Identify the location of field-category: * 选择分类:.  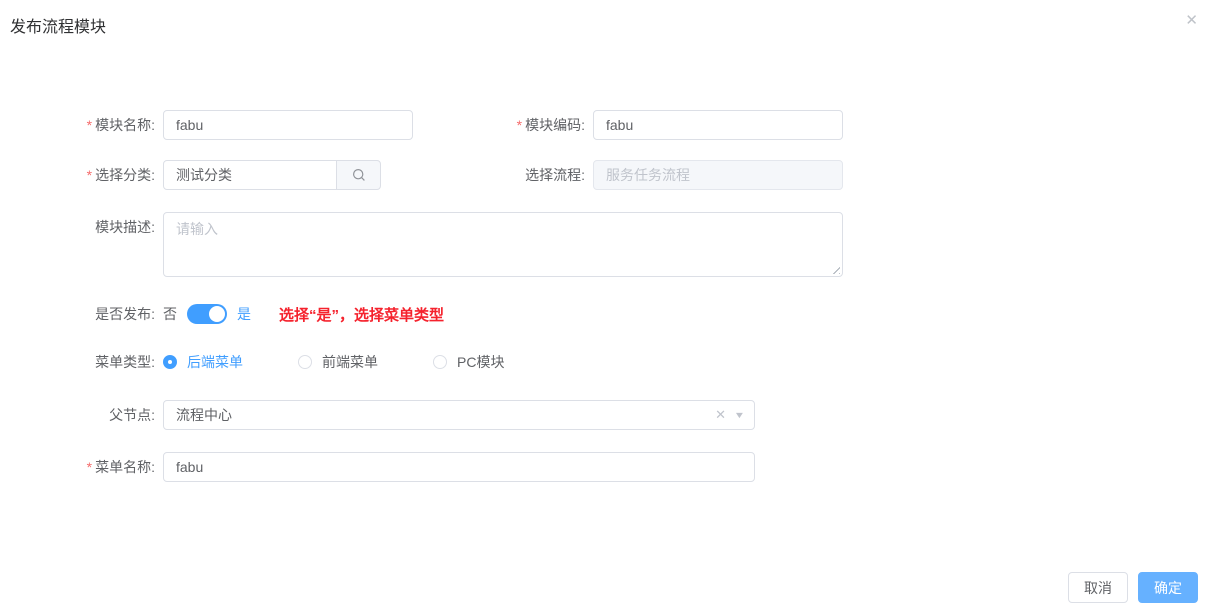
(190, 175).